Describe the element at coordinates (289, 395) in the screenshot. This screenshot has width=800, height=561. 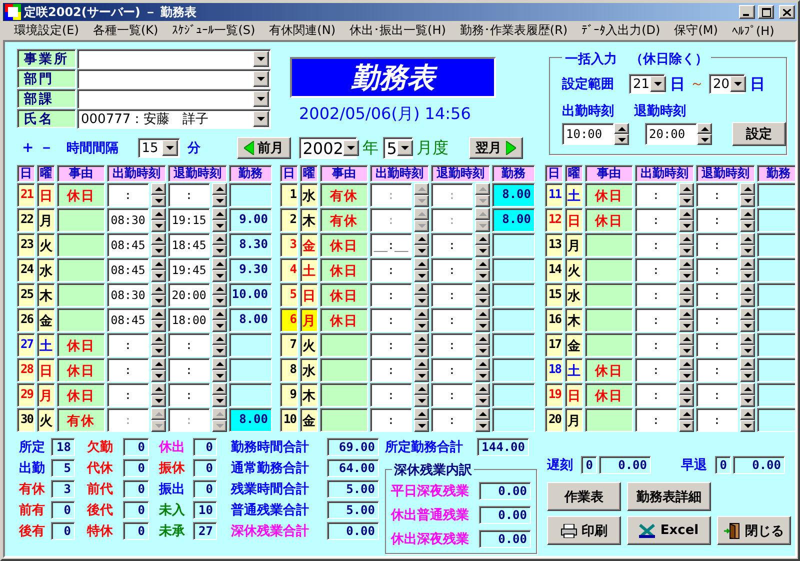
I see `day-cell: 9` at that location.